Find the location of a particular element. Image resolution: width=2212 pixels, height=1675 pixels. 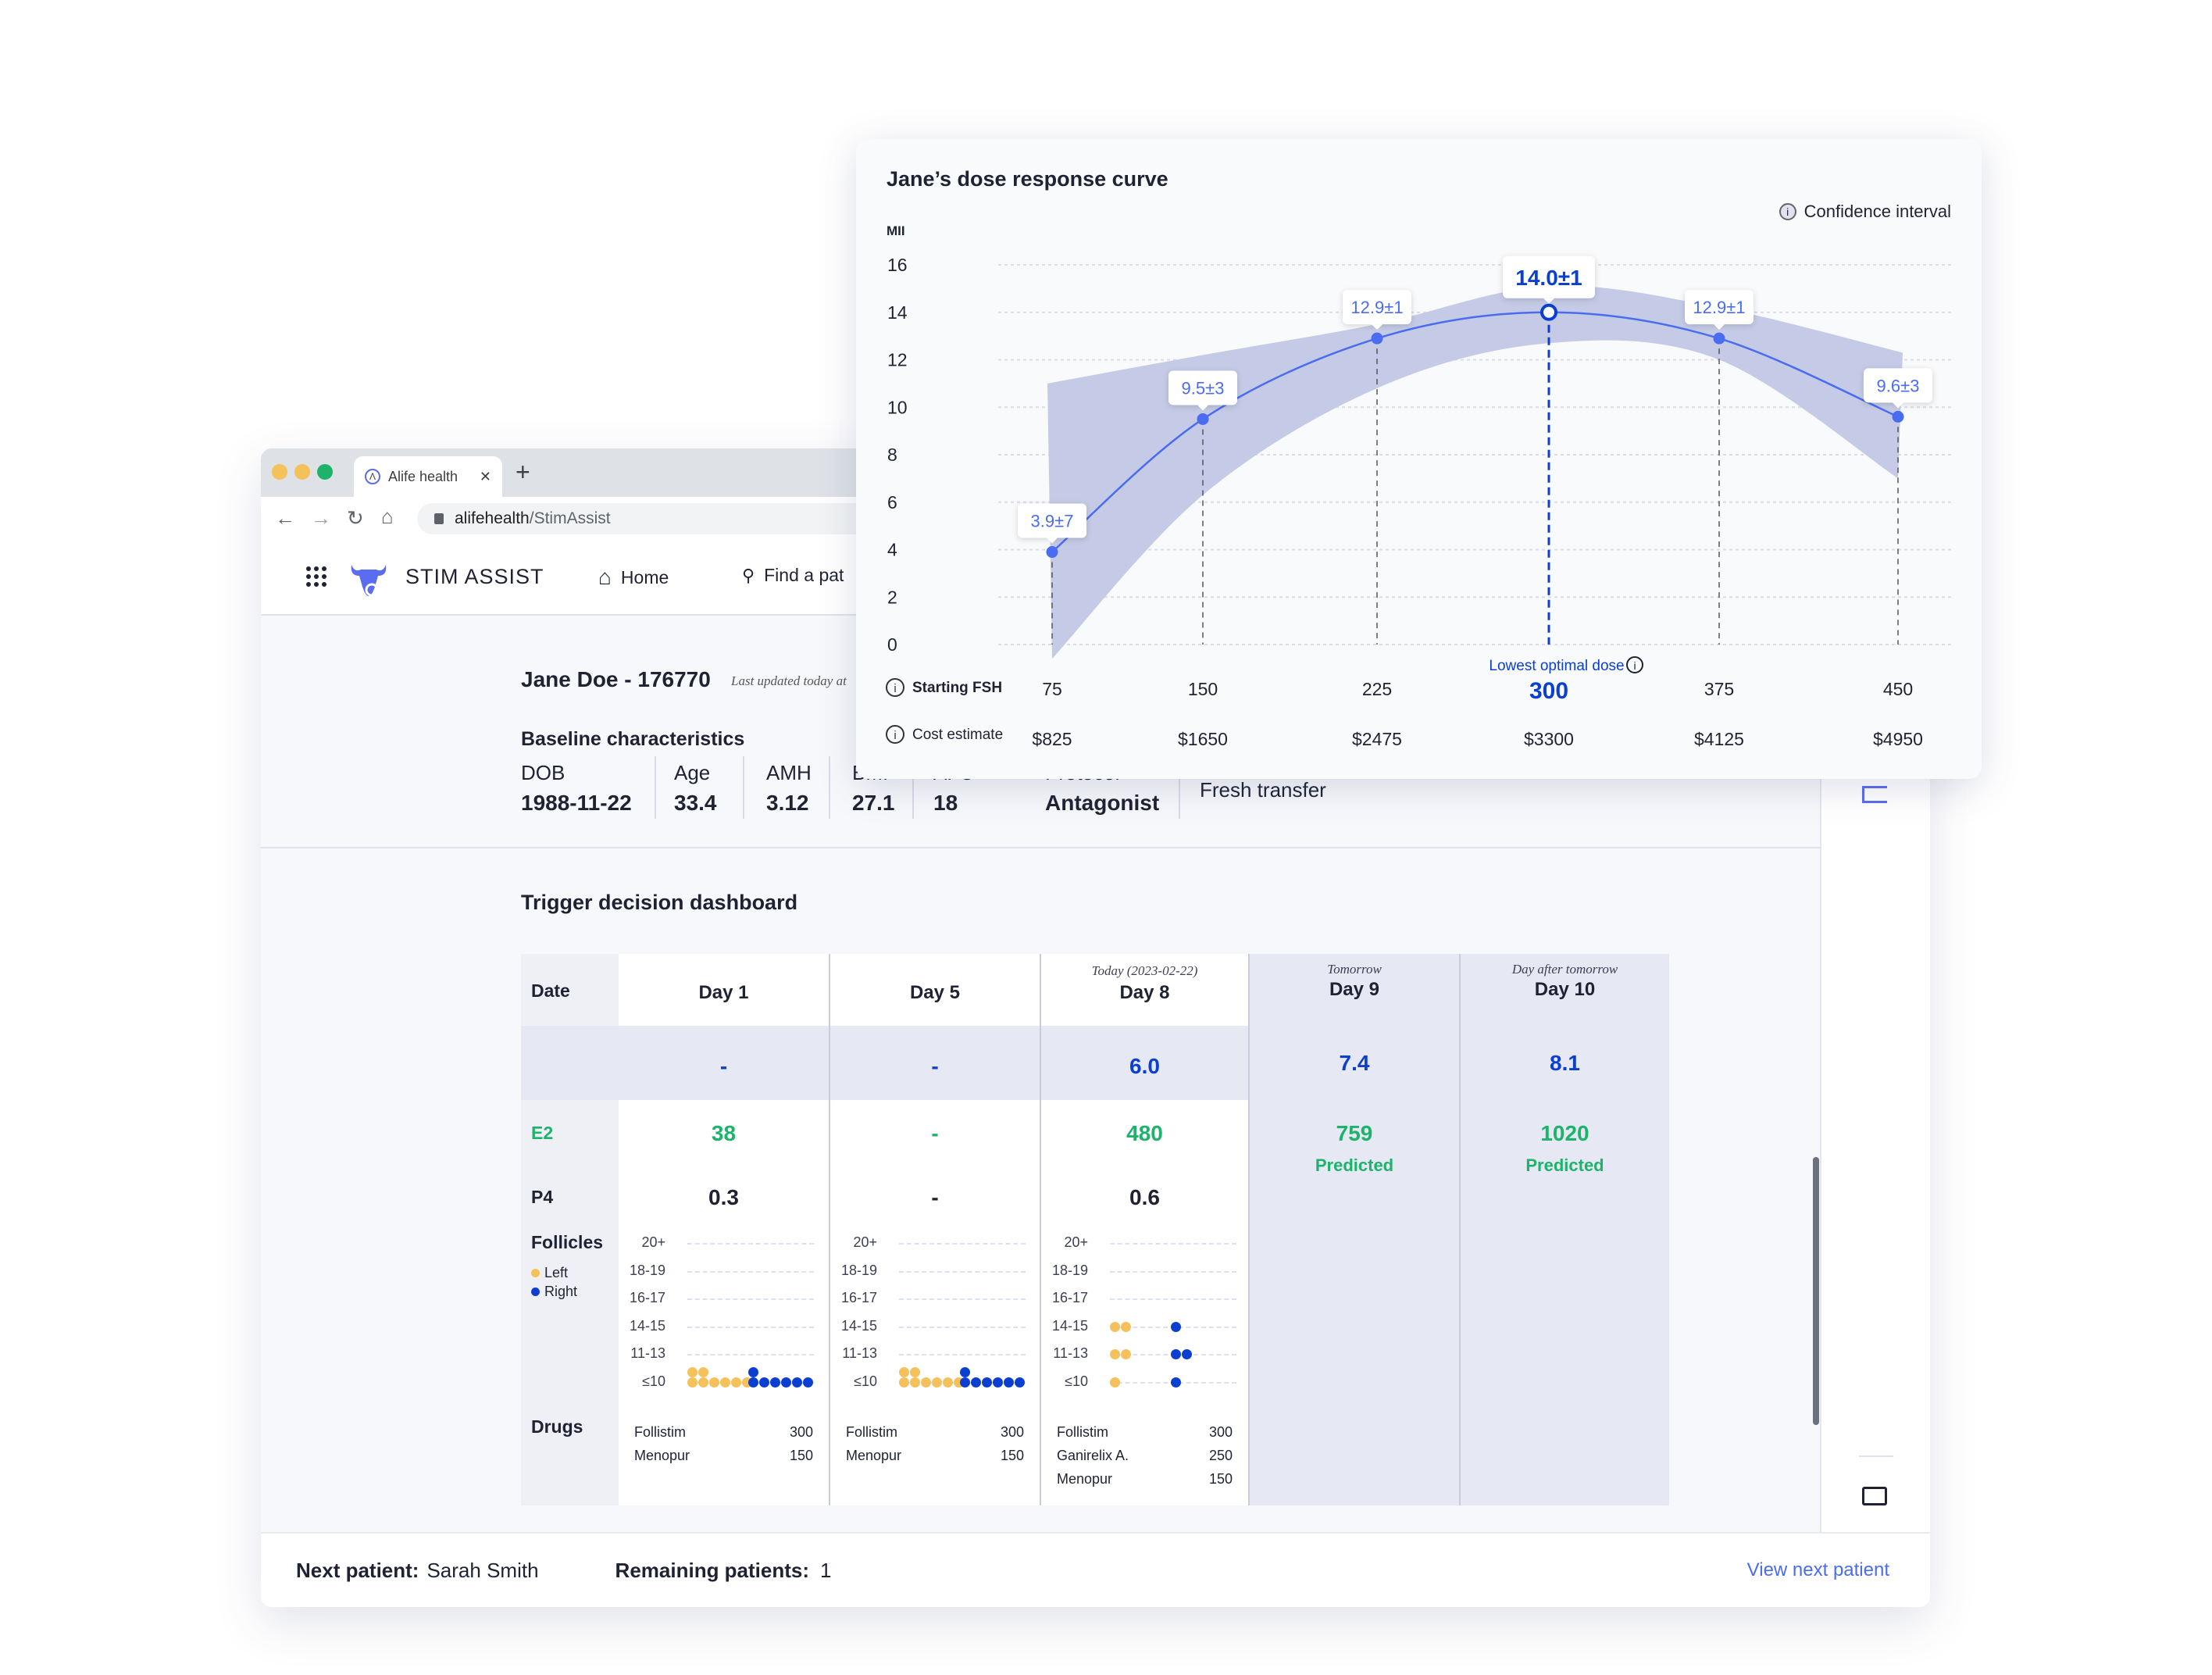

day-label: Day 9 is located at coordinates (1354, 989).